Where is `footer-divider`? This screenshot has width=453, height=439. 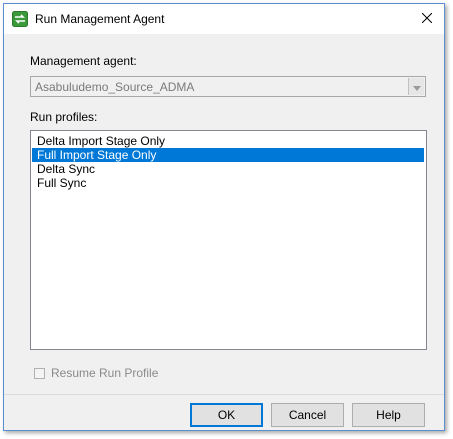
footer-divider is located at coordinates (224, 394).